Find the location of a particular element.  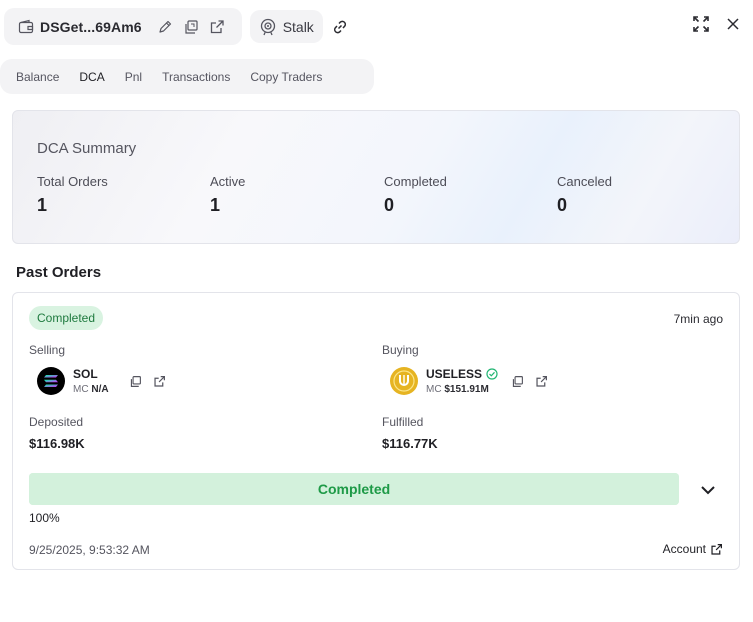

stalk-label: Stalk is located at coordinates (298, 26).